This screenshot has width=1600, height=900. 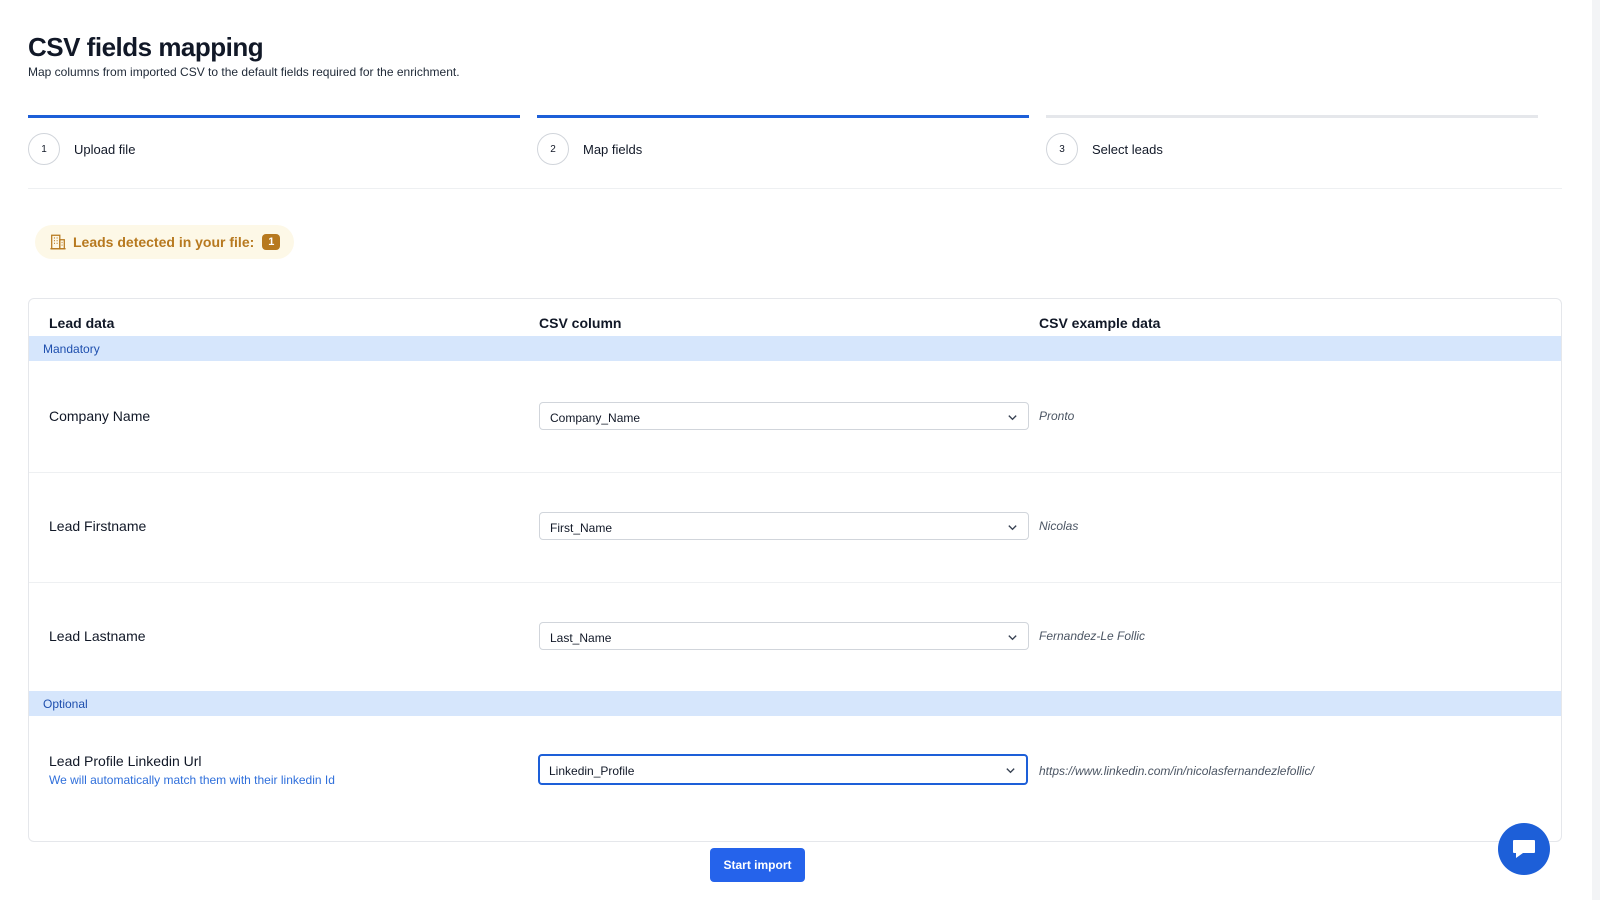 What do you see at coordinates (784, 526) in the screenshot?
I see `csv-column-select: First_Name` at bounding box center [784, 526].